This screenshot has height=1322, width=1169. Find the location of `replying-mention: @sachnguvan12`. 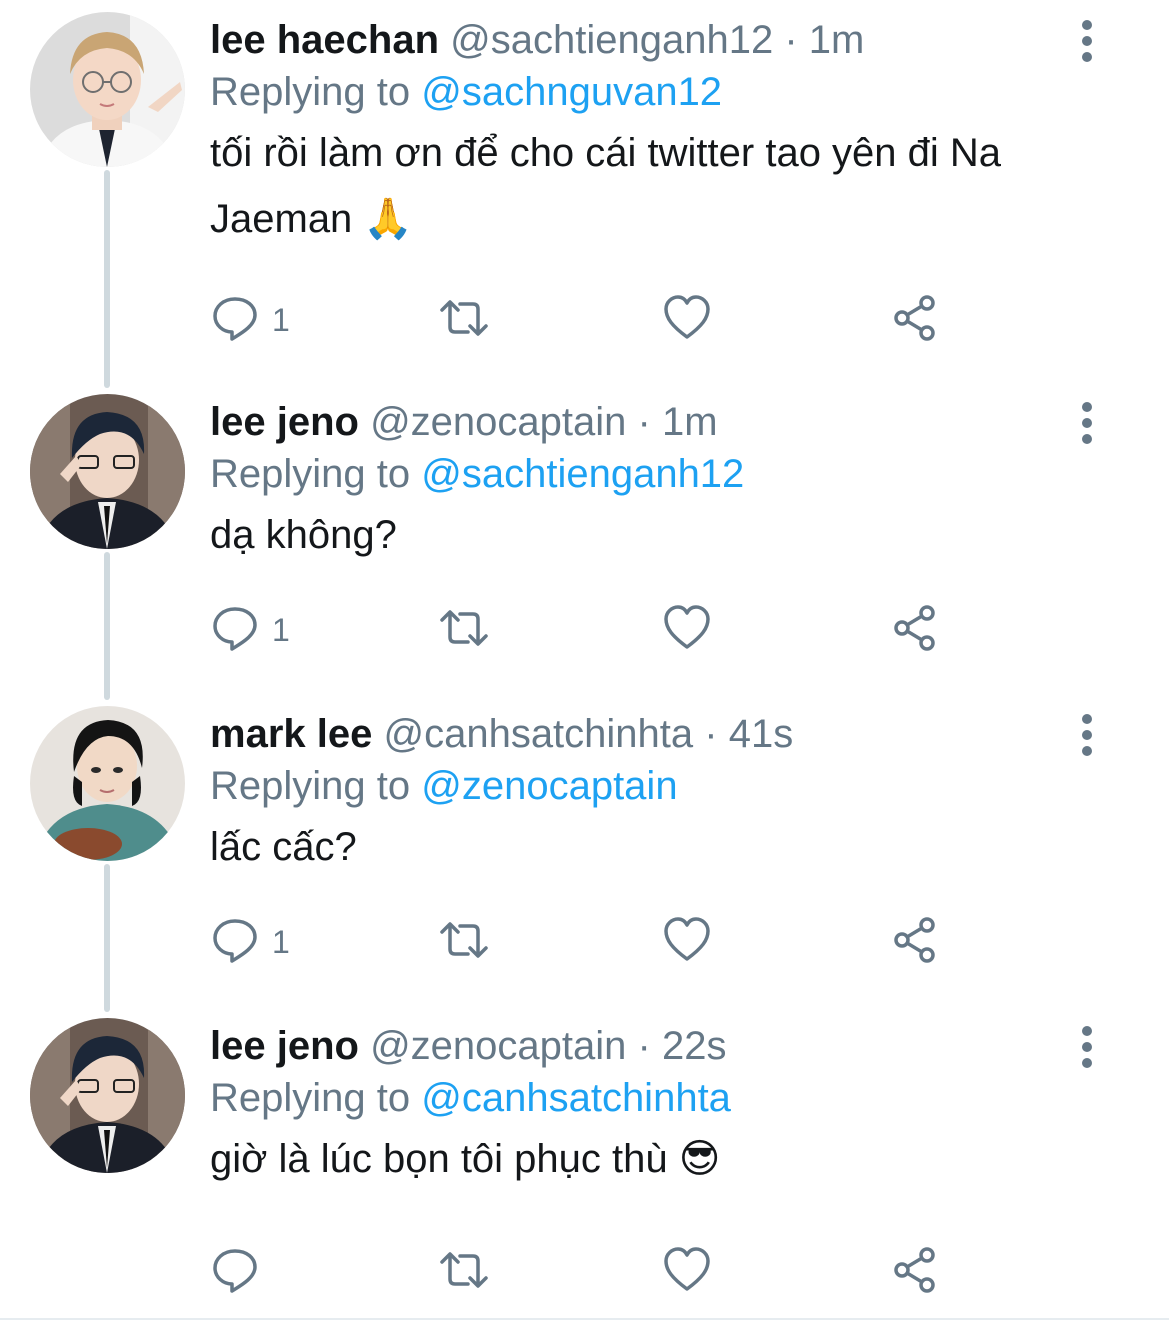

replying-mention: @sachnguvan12 is located at coordinates (571, 92).